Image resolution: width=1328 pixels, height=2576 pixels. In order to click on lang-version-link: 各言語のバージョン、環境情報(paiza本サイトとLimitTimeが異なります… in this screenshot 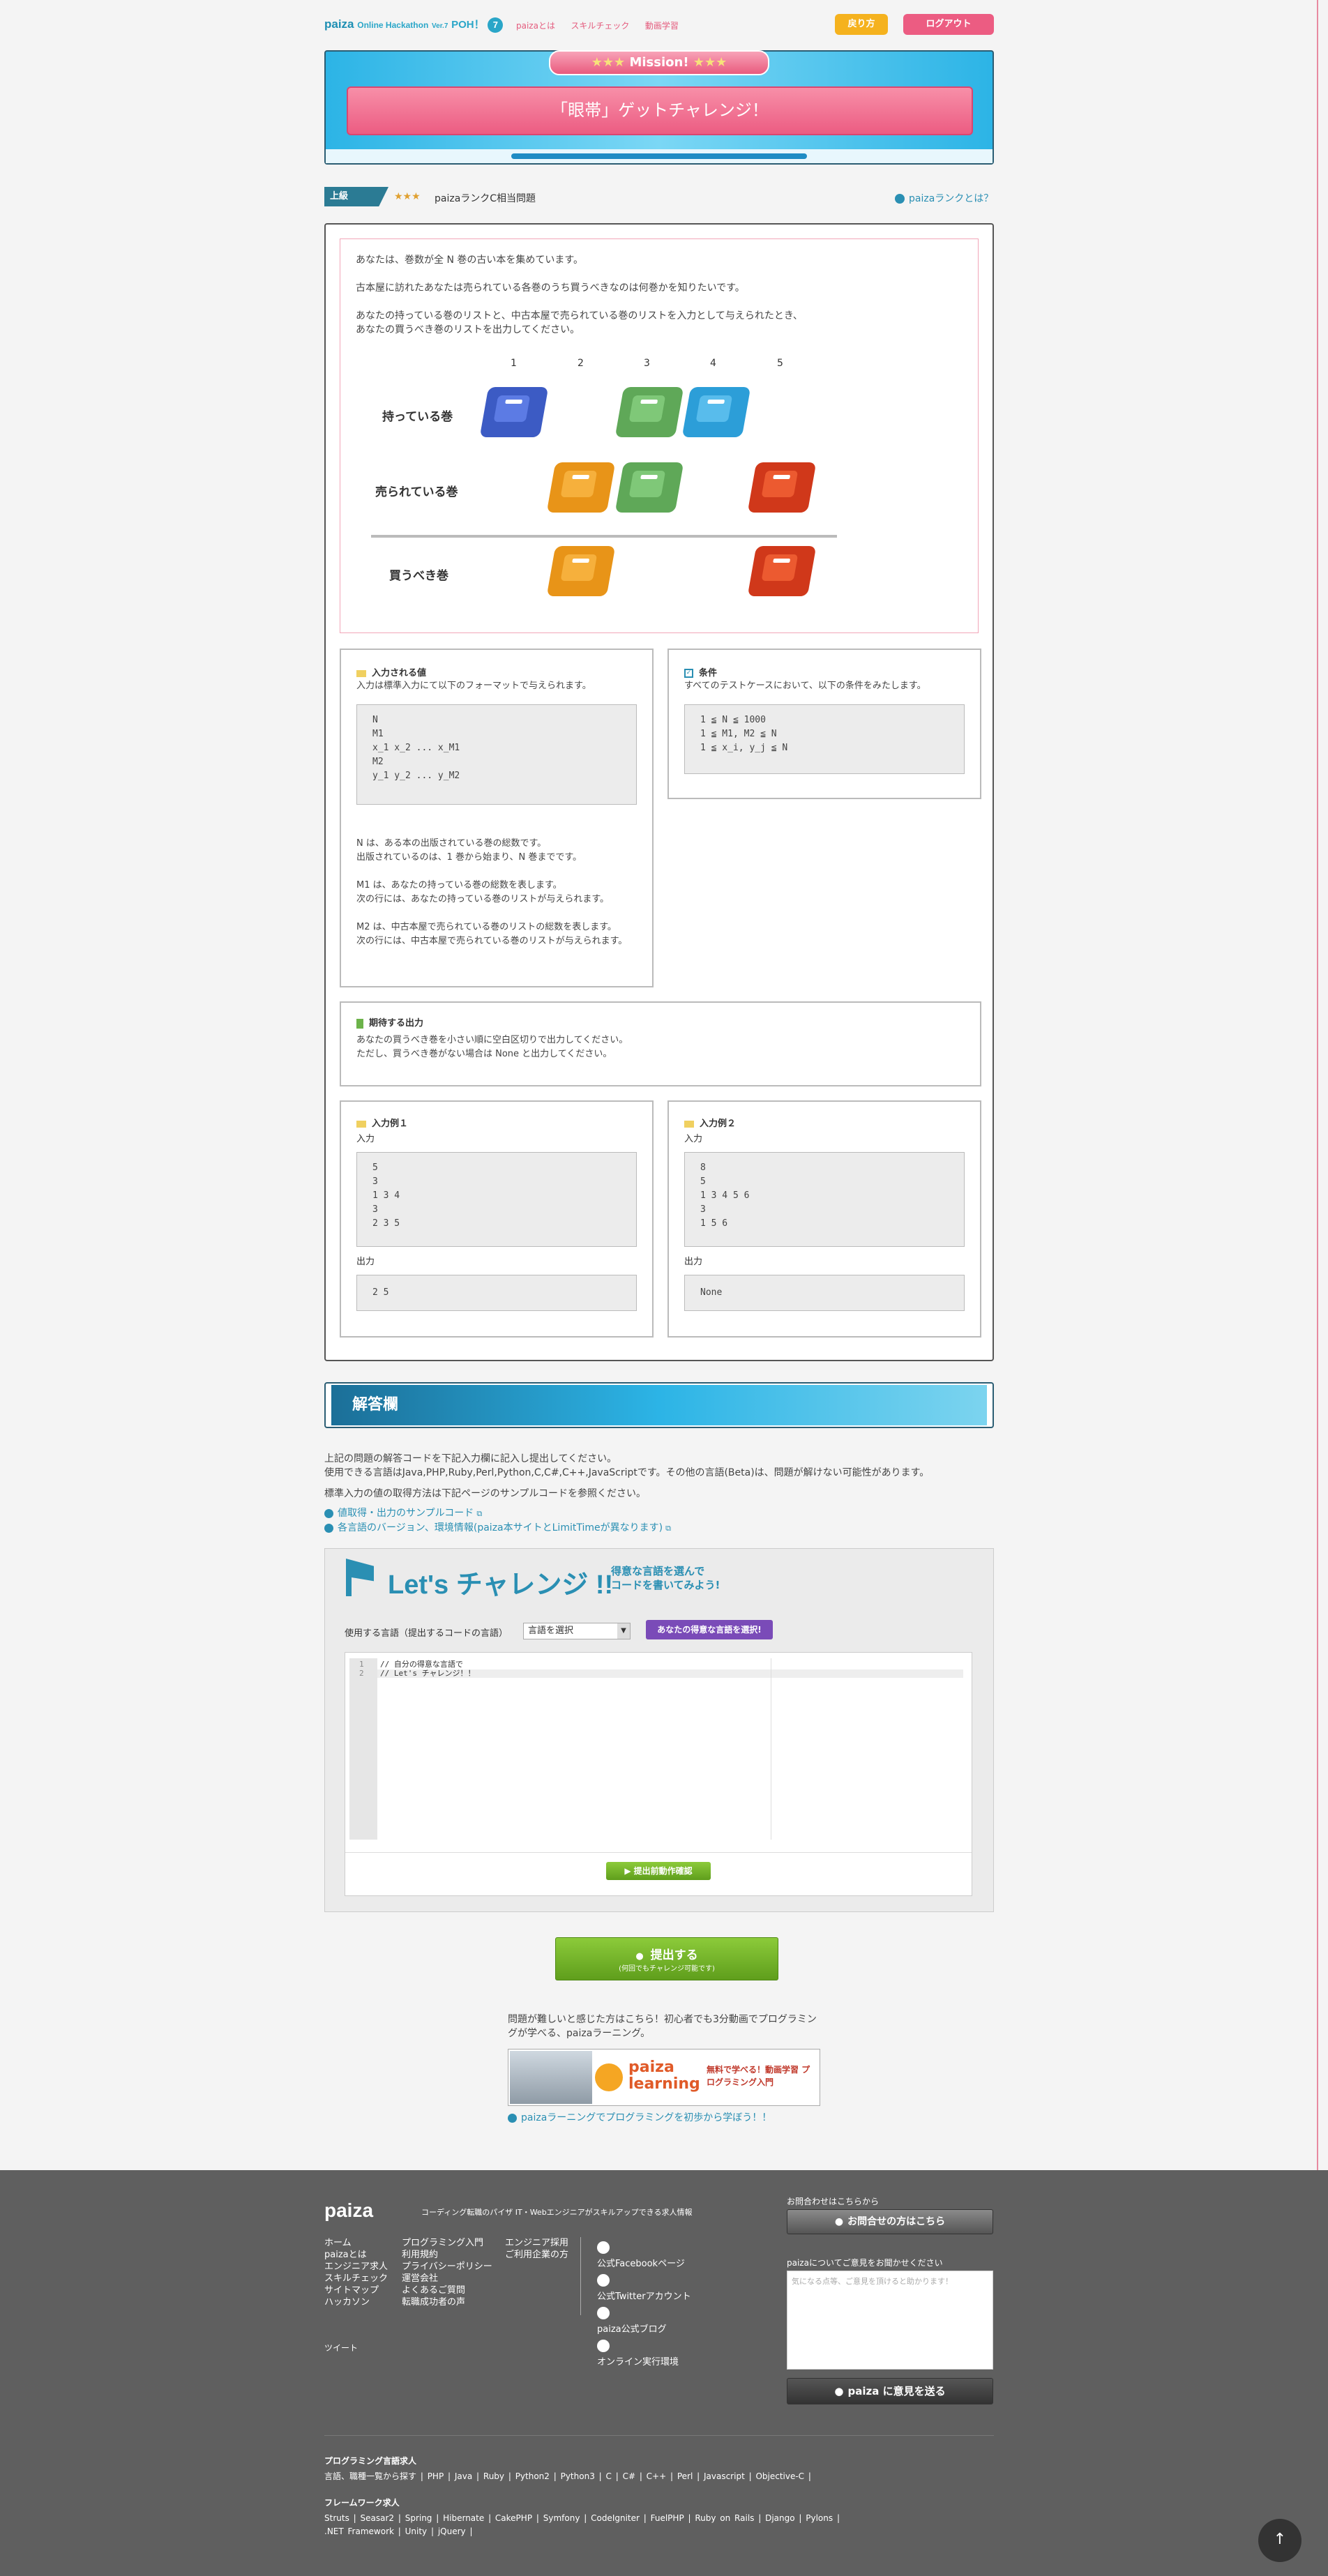, I will do `click(659, 1528)`.